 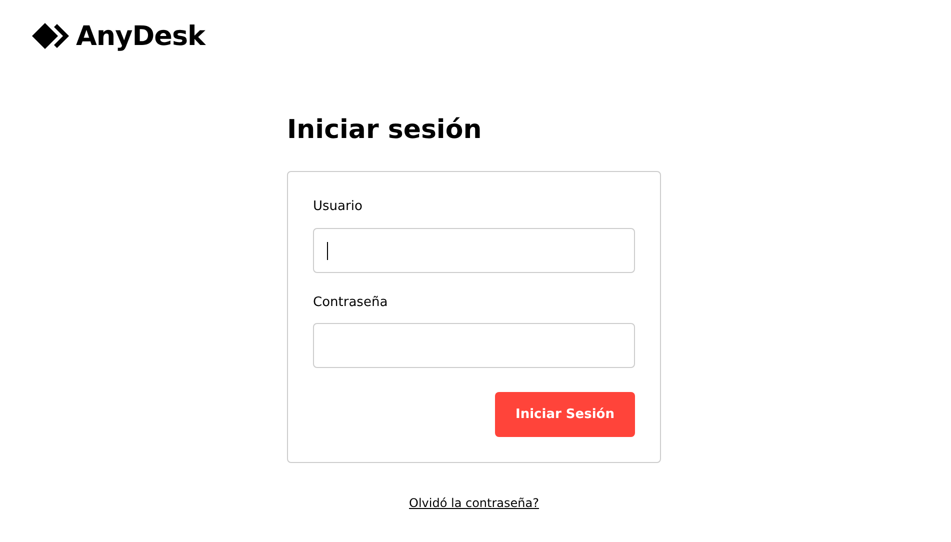 I want to click on logo-text: AnyDesk, so click(x=140, y=36).